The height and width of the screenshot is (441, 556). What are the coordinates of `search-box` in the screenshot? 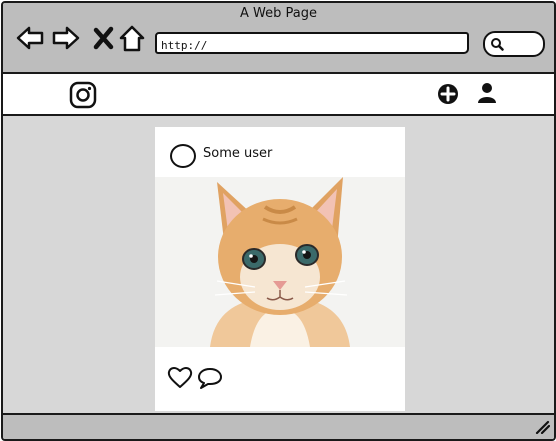 It's located at (514, 44).